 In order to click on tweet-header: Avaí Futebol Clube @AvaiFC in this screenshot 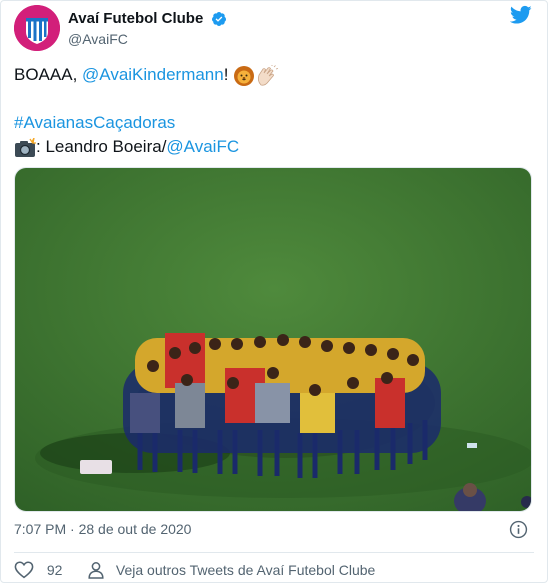, I will do `click(275, 28)`.